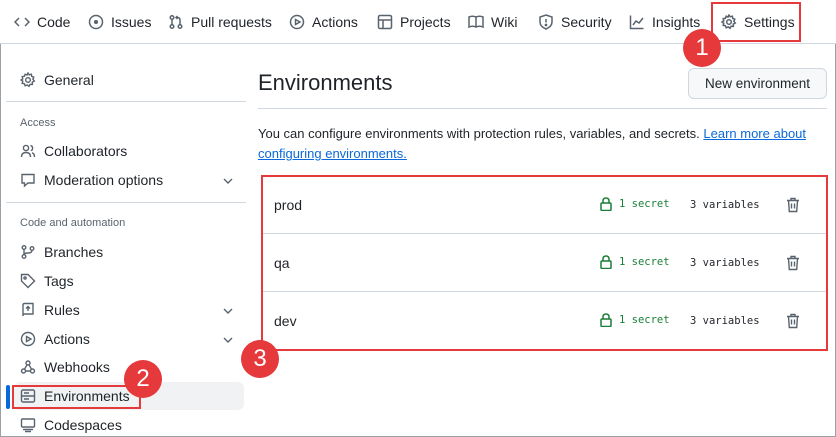  What do you see at coordinates (231, 22) in the screenshot?
I see `tab-pull-requests-label: Pull requests` at bounding box center [231, 22].